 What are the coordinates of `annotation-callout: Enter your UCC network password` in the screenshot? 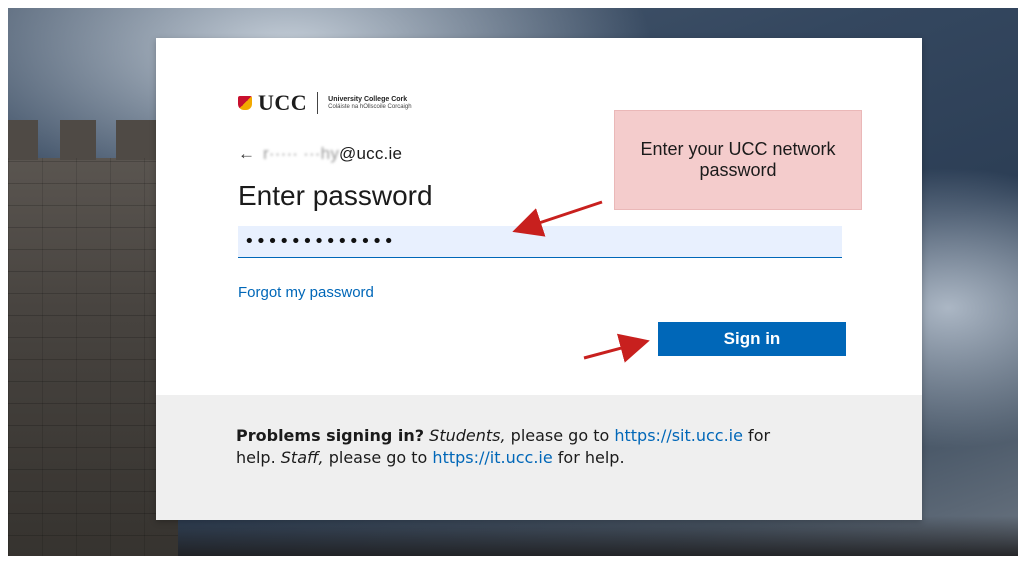 It's located at (738, 160).